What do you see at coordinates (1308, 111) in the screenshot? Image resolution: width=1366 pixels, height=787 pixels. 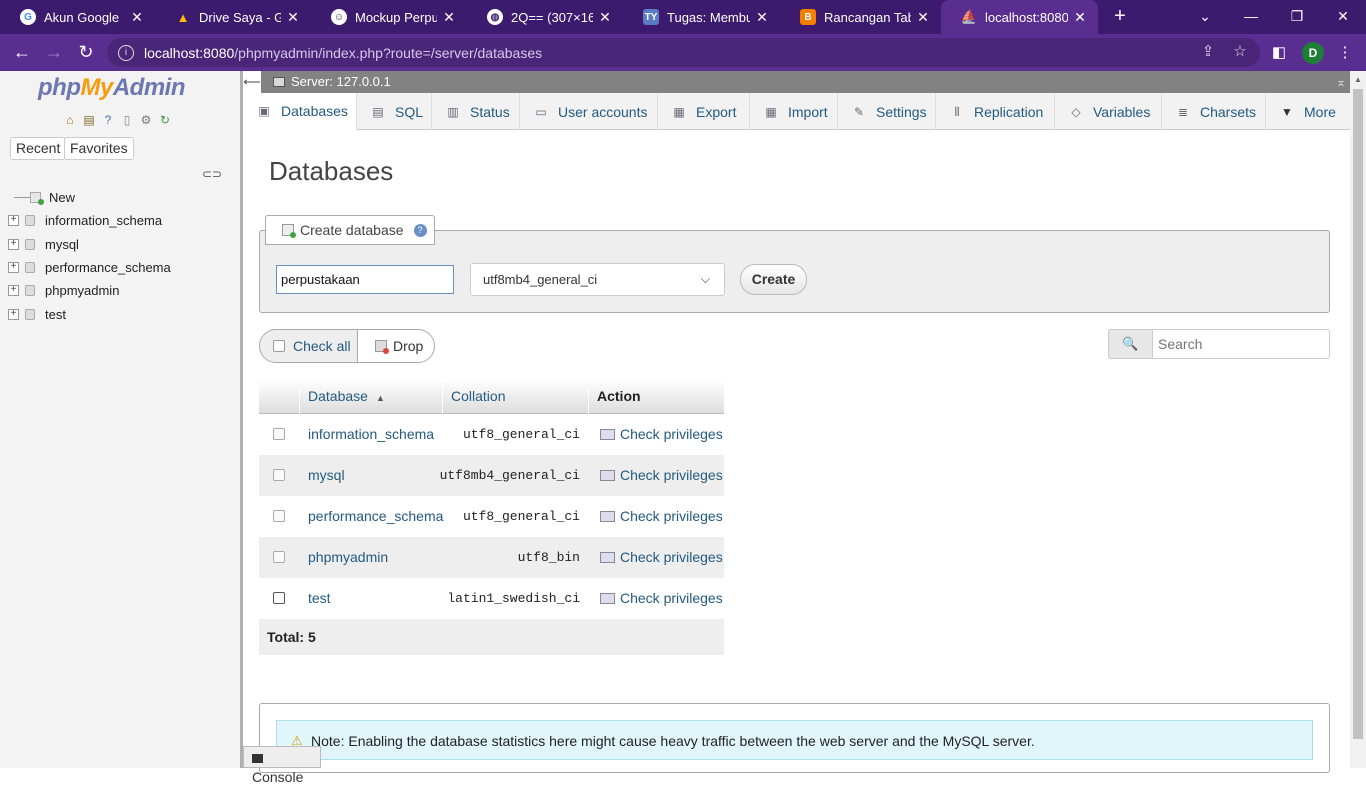 I see `tab-more: ▼ More` at bounding box center [1308, 111].